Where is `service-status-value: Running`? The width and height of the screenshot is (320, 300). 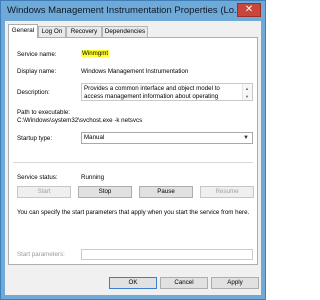 service-status-value: Running is located at coordinates (93, 177).